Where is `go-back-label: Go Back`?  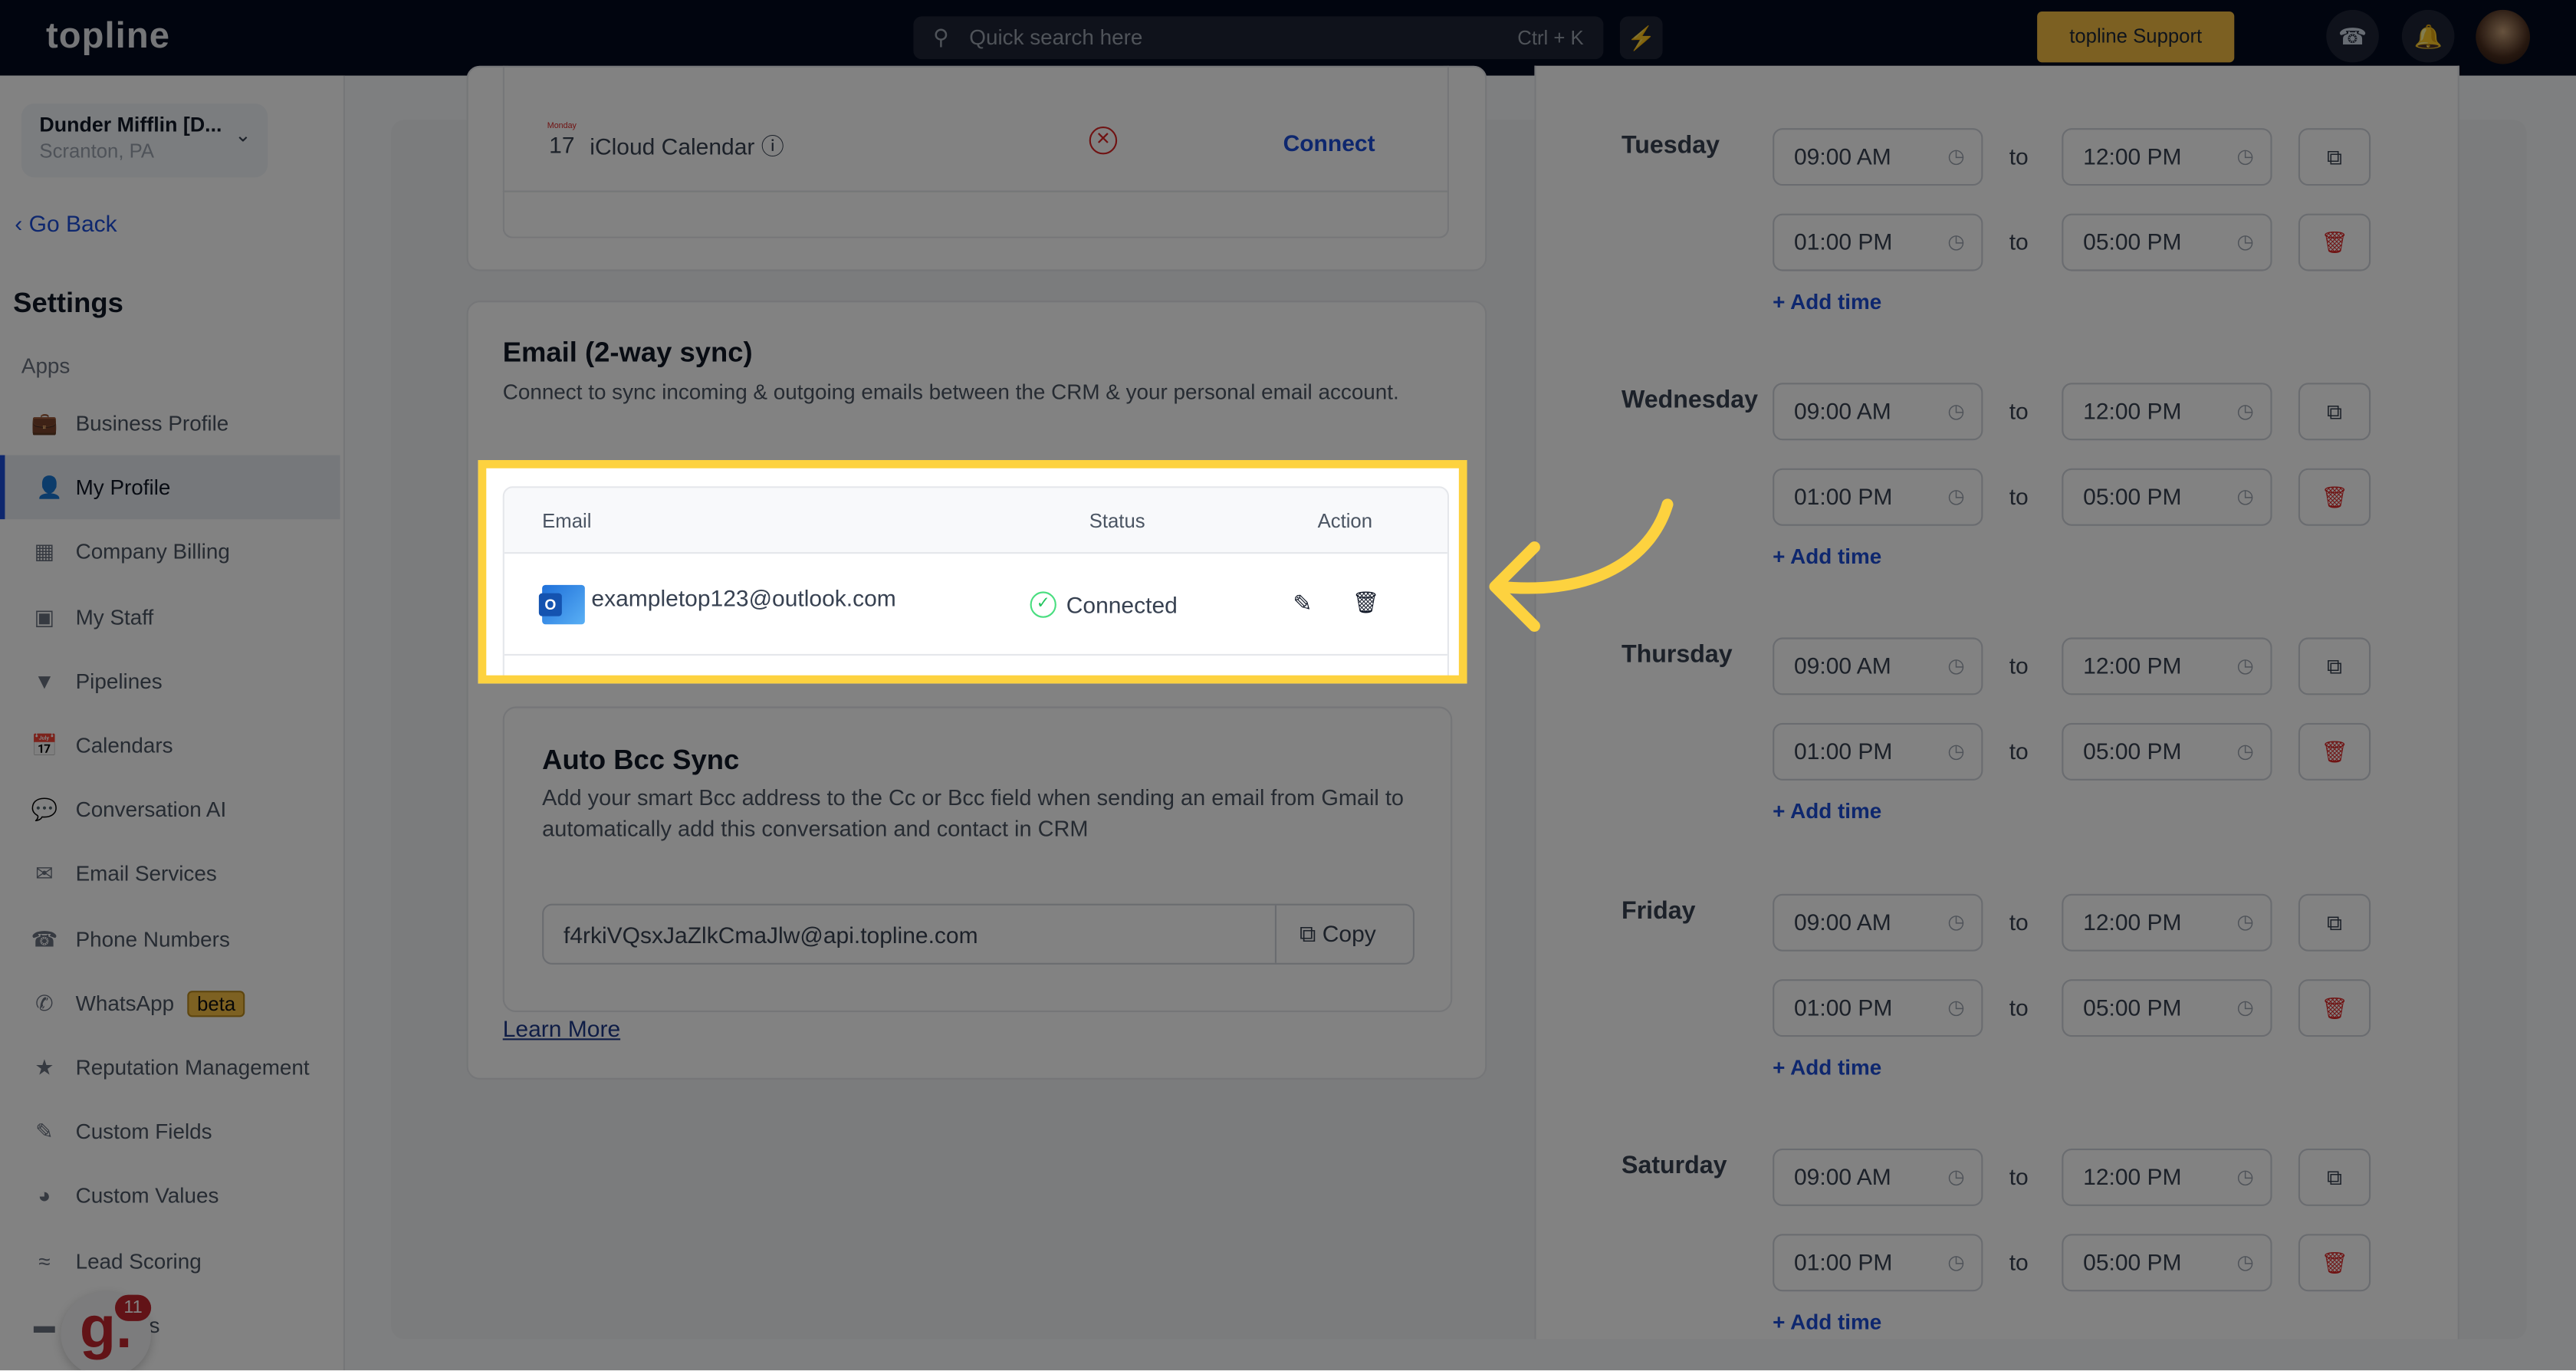 go-back-label: Go Back is located at coordinates (72, 224).